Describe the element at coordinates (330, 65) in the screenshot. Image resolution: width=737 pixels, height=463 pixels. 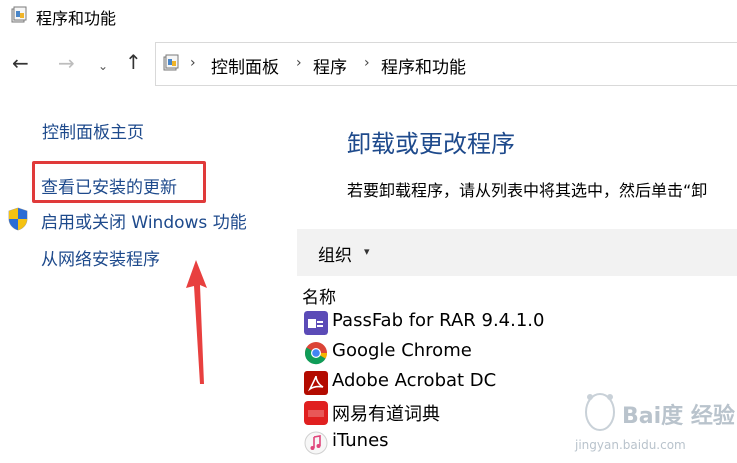
I see `breadcrumb-programs: 程序` at that location.